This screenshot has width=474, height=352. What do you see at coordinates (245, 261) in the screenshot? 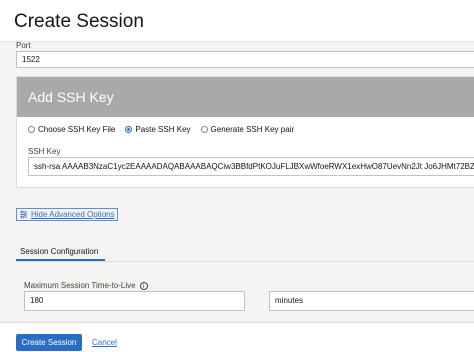
I see `tab-divider` at bounding box center [245, 261].